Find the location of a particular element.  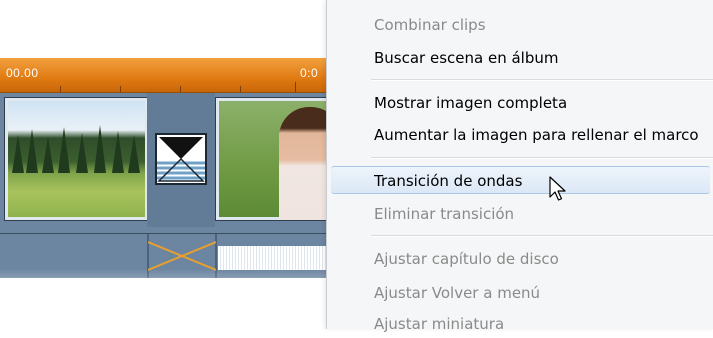

clip-landscape is located at coordinates (76, 159).